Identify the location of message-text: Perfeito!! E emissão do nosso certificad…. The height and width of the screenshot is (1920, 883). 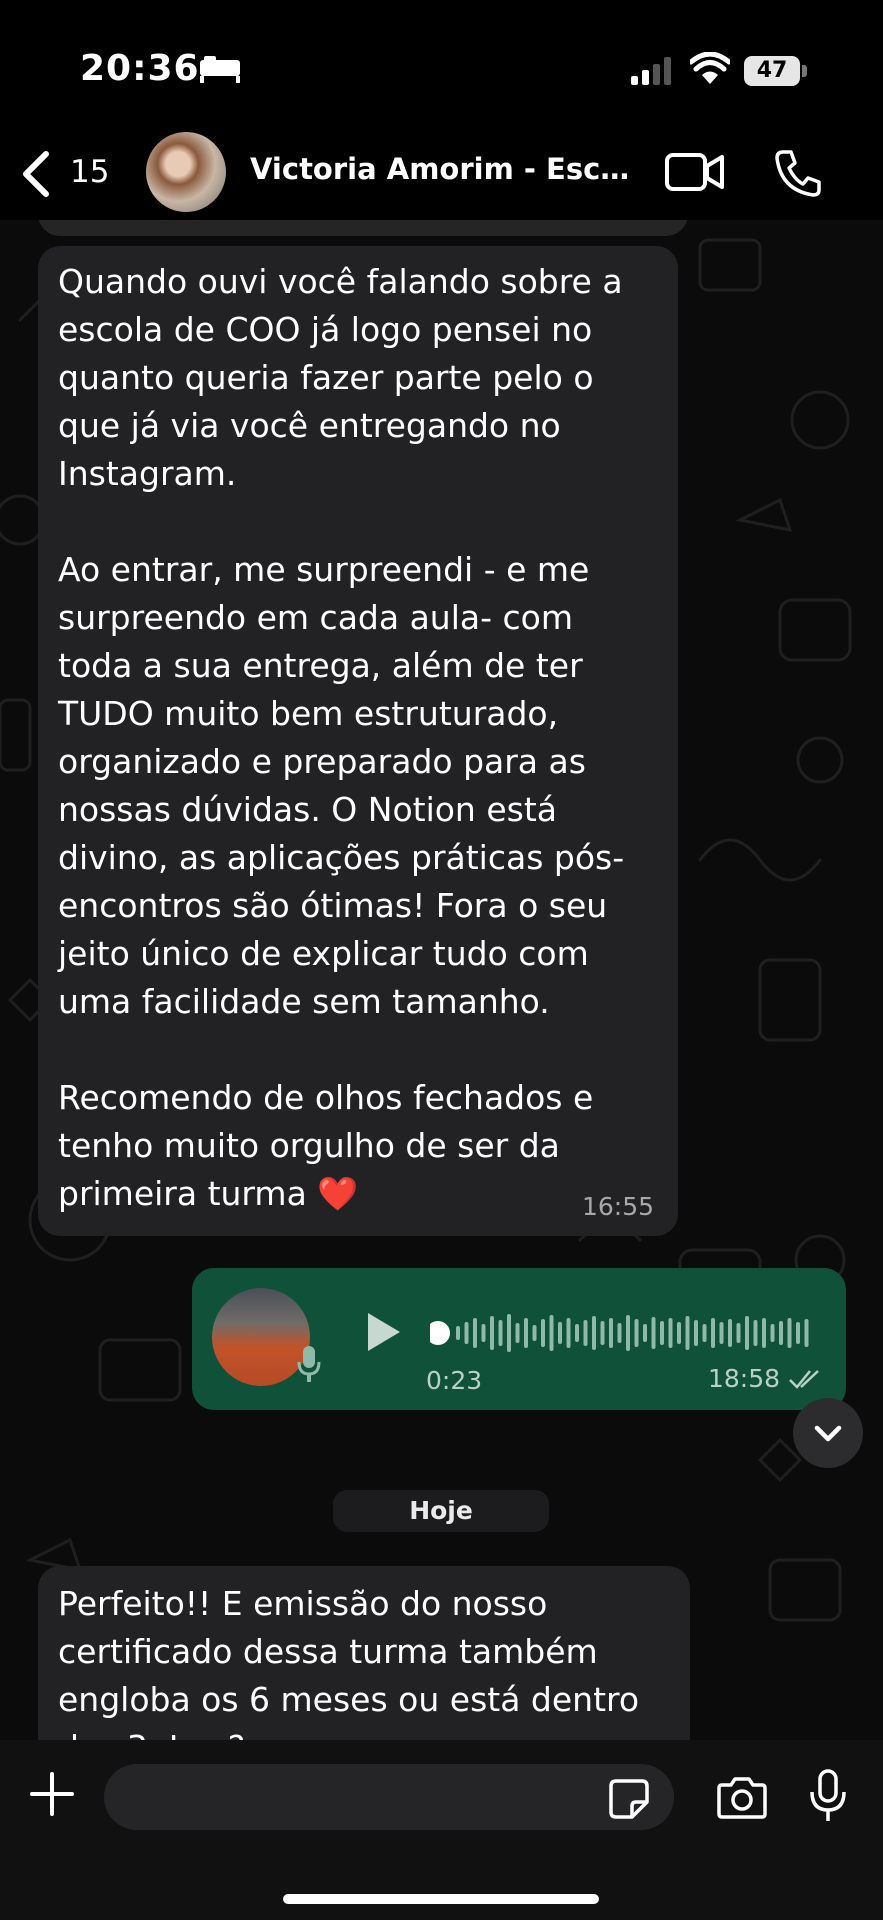
(349, 1662).